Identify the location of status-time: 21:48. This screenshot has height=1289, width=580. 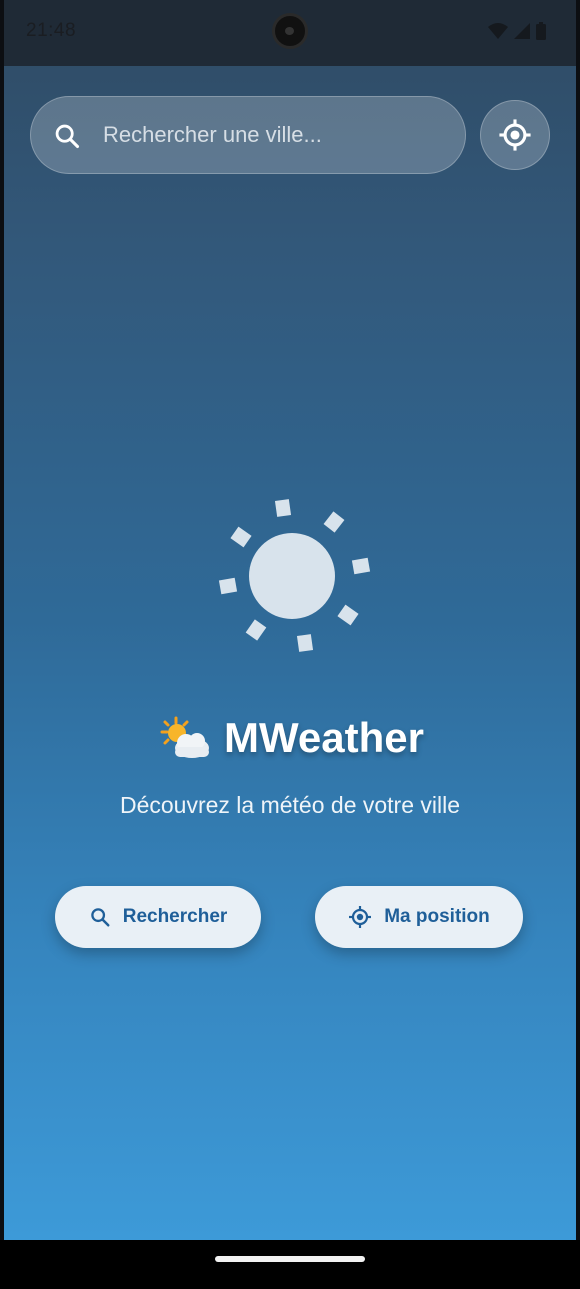
(51, 30).